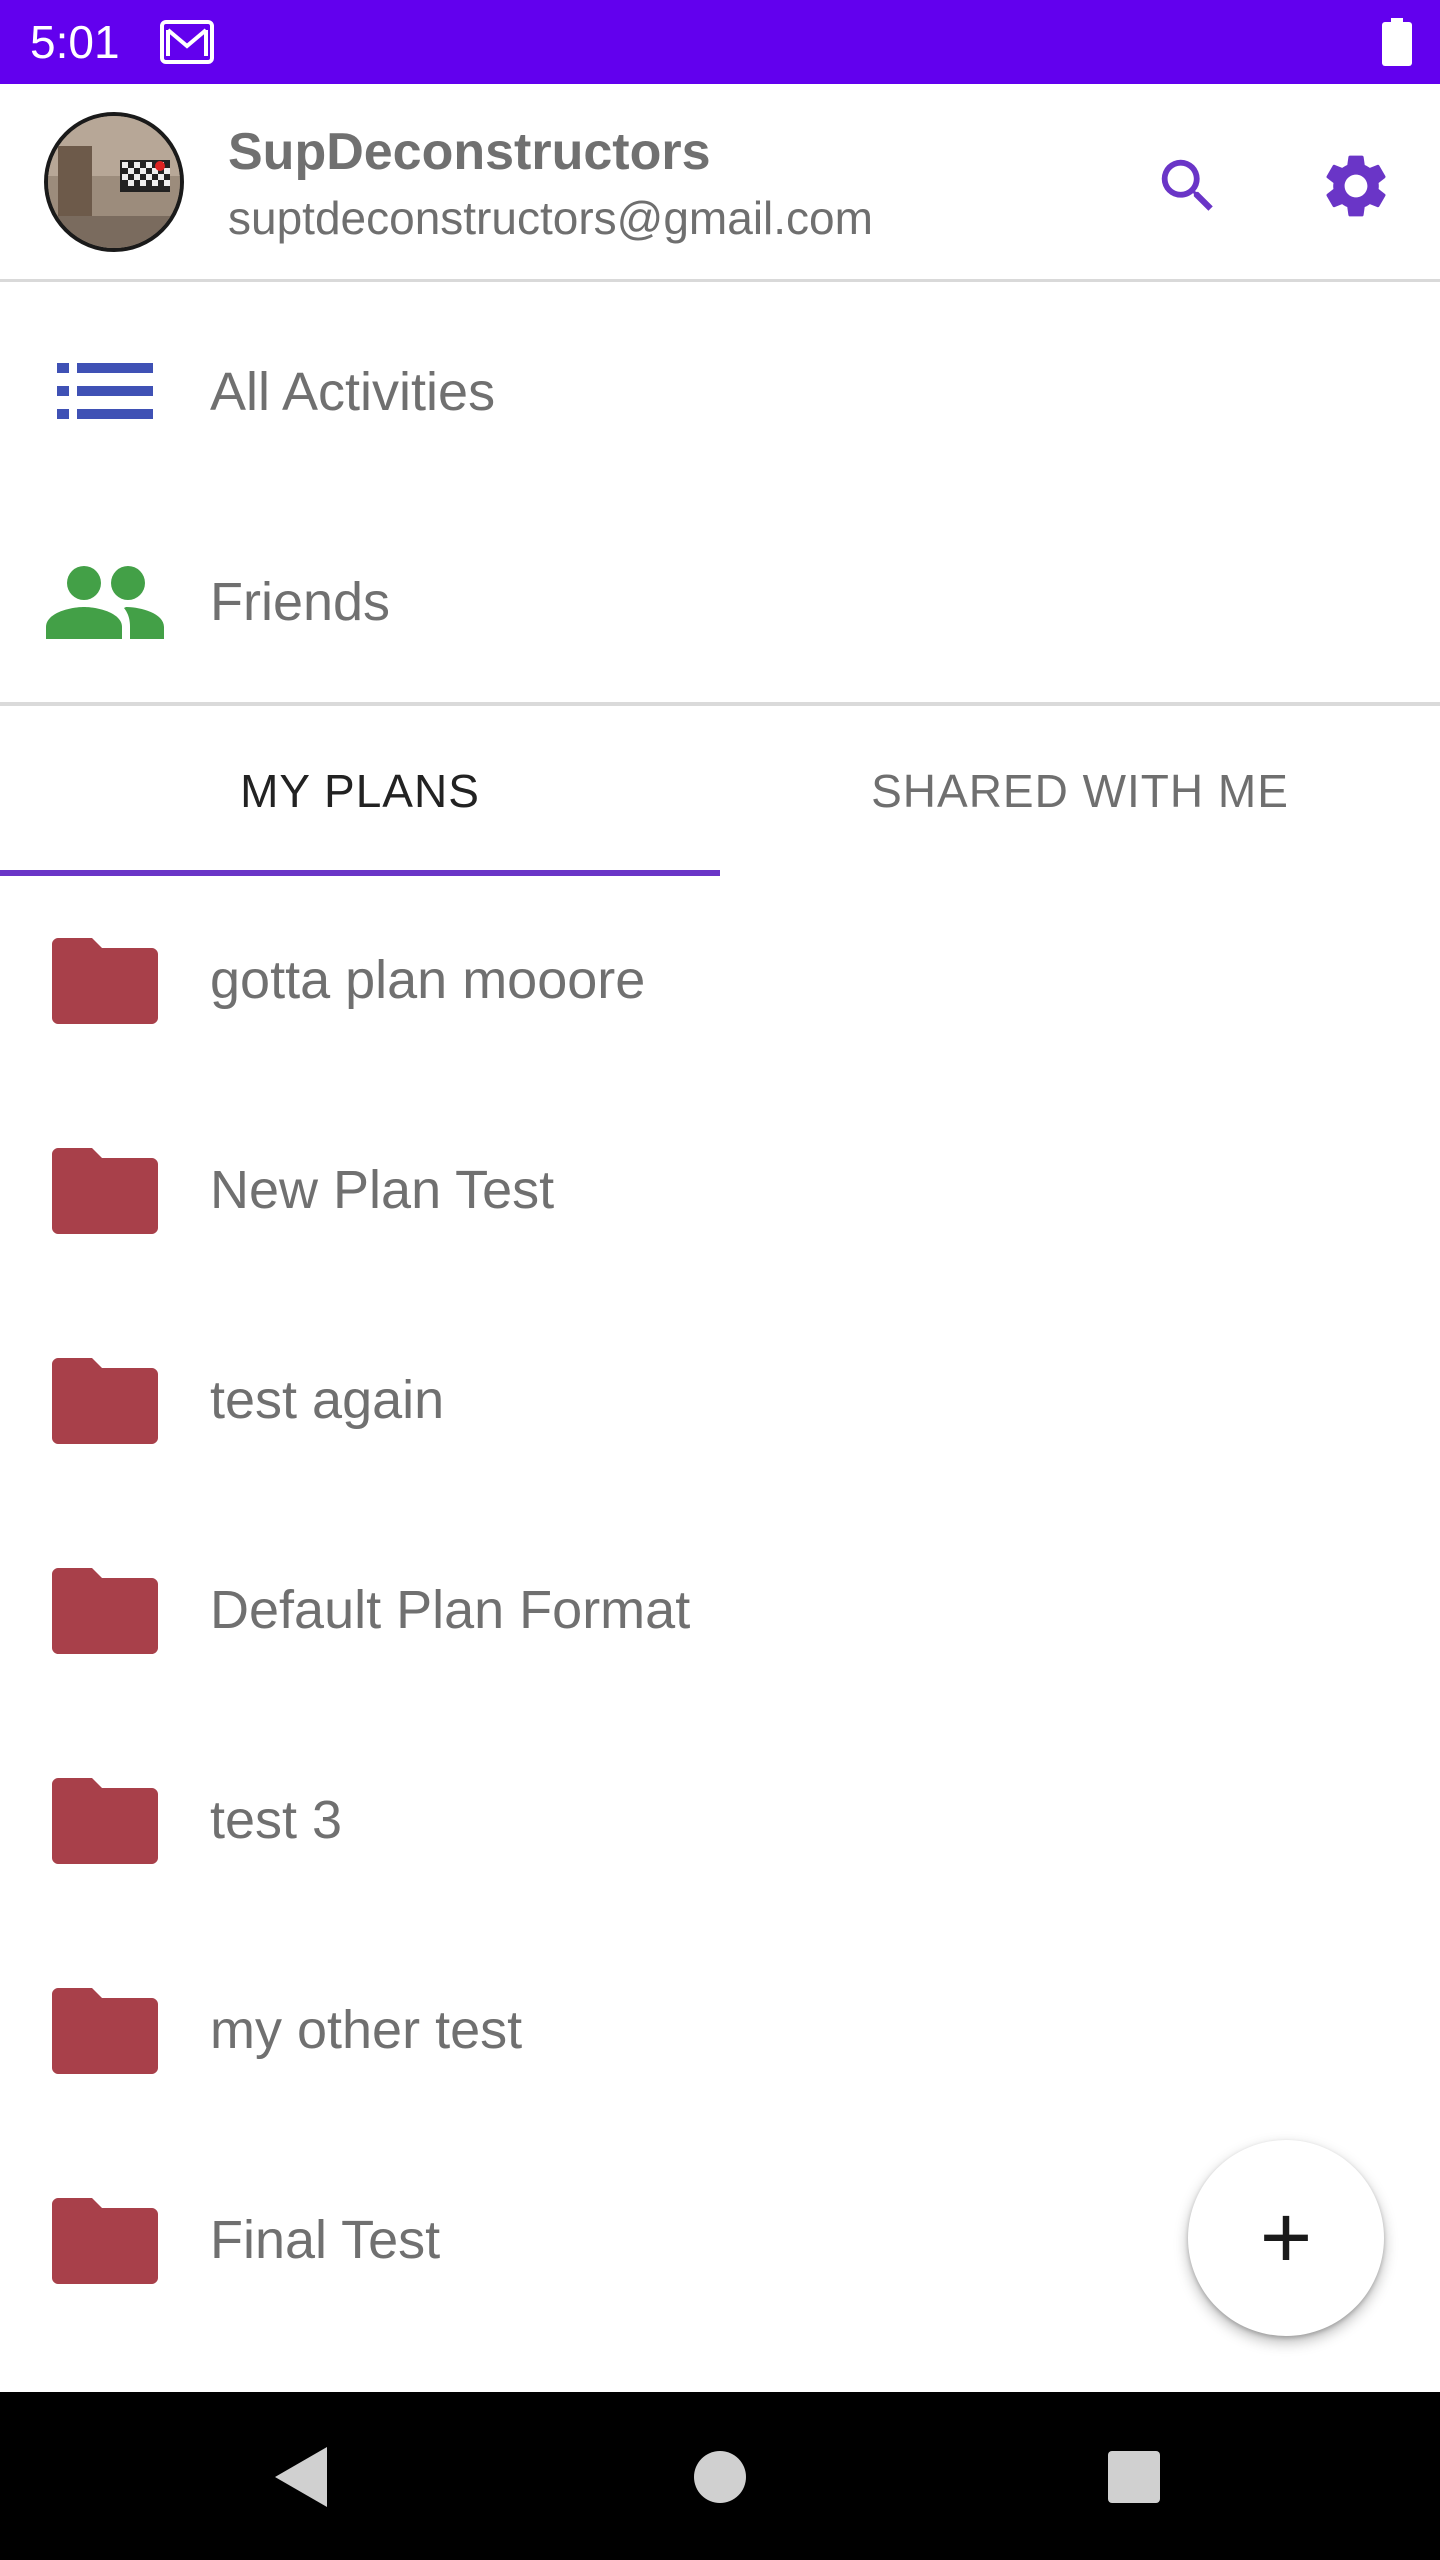  What do you see at coordinates (469, 152) in the screenshot?
I see `user-name: SupDeconstructors` at bounding box center [469, 152].